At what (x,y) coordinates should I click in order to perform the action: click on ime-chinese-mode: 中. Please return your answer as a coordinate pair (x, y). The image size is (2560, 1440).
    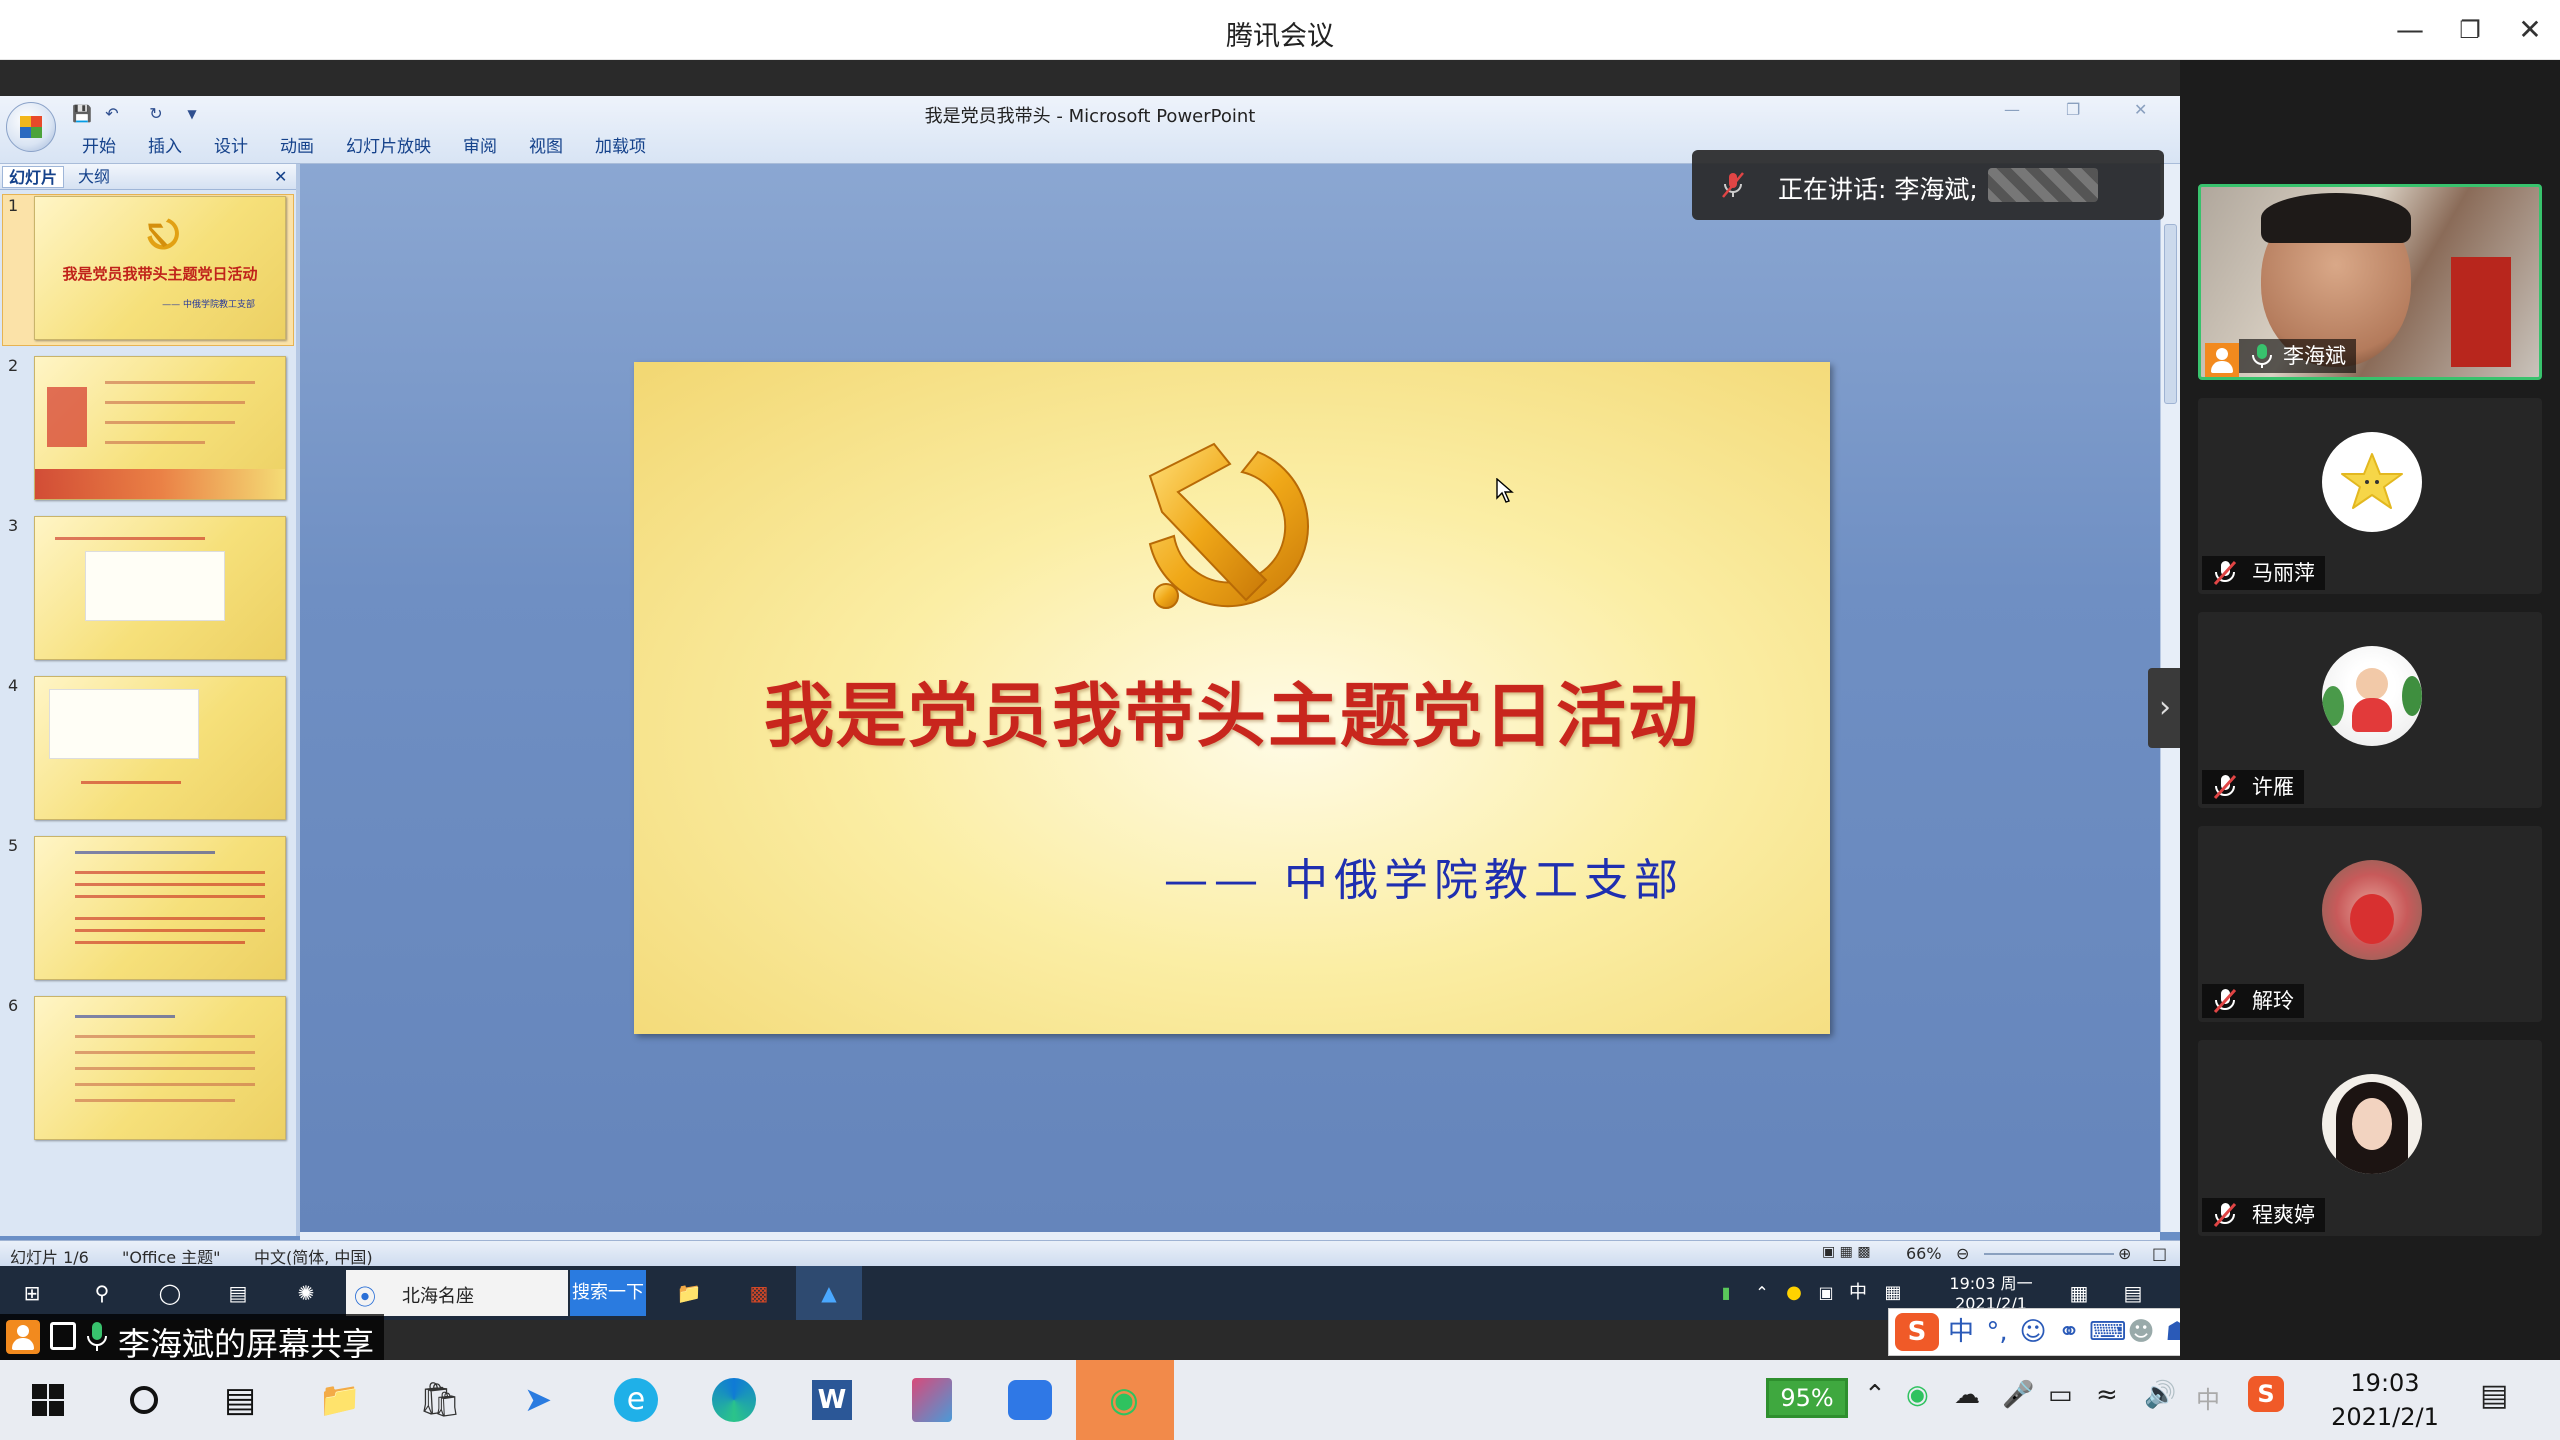
    Looking at the image, I should click on (1961, 1332).